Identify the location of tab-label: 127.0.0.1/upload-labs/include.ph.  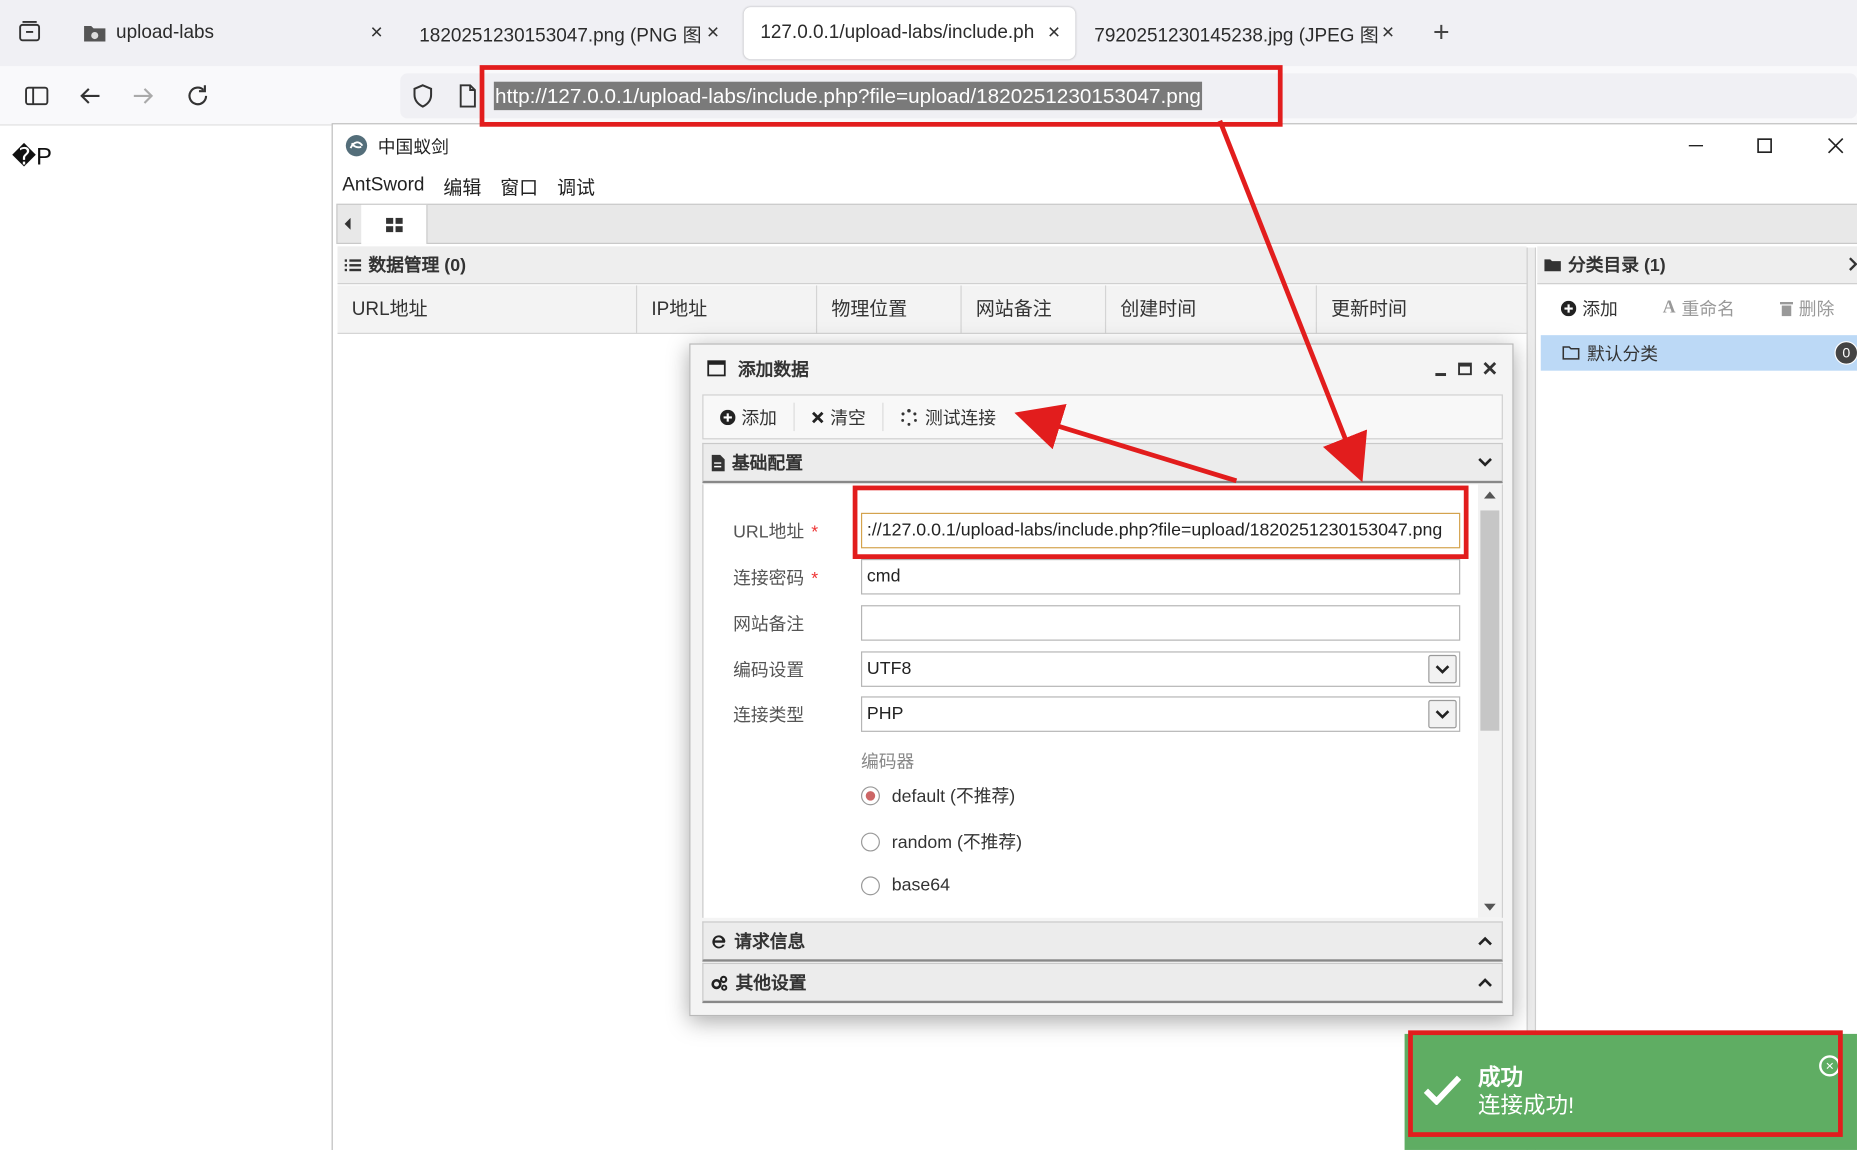
(897, 32).